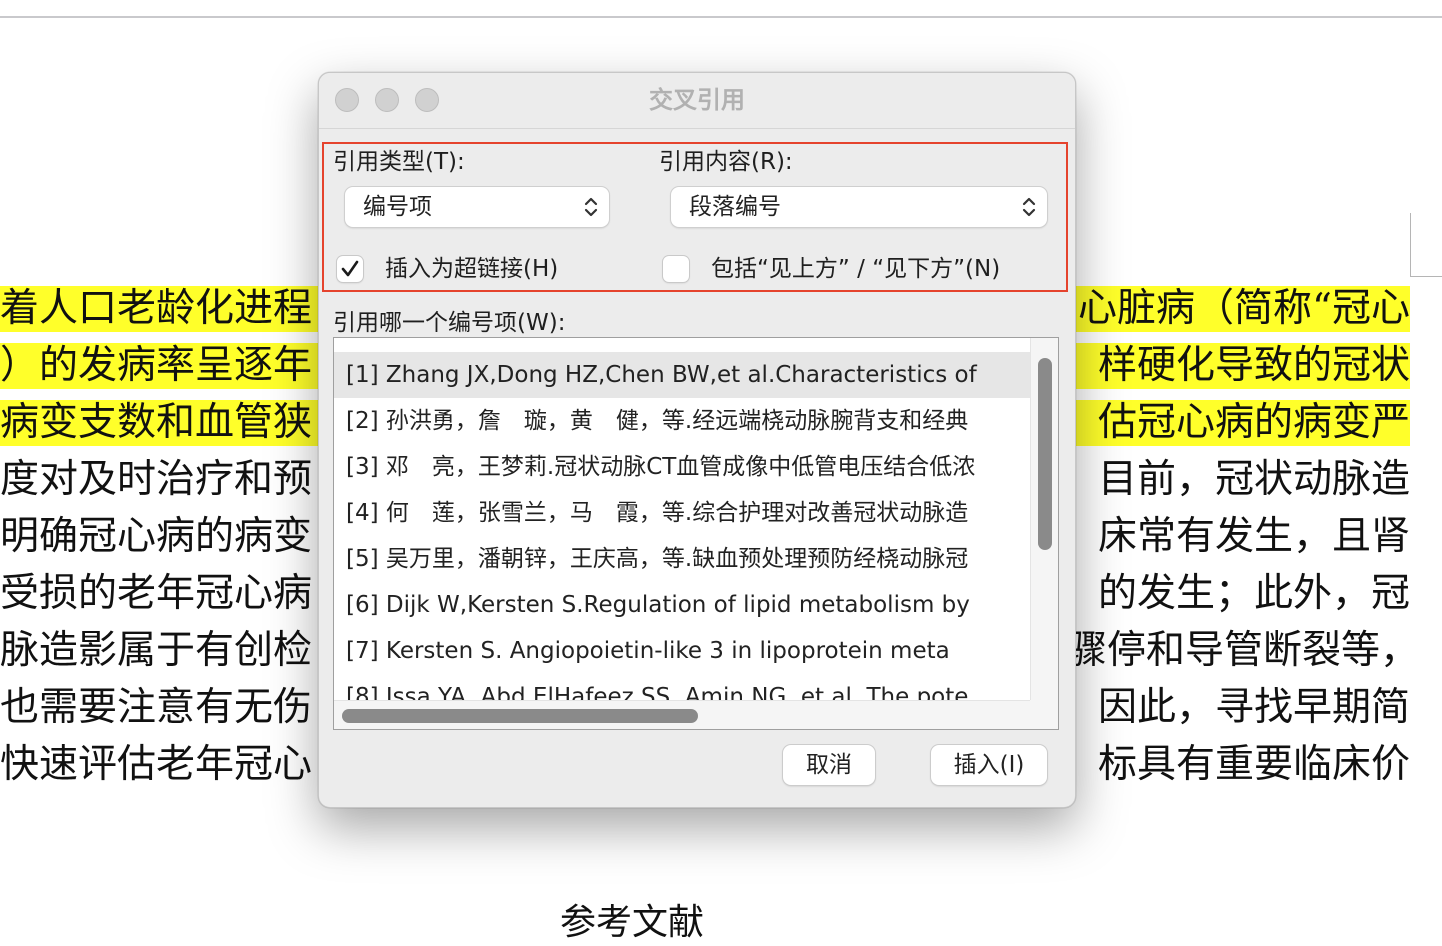  Describe the element at coordinates (682, 467) in the screenshot. I see `list-item: [3] 邓 亮，王梦莉.冠状动脉CT血管成像中低管电压结合低浓` at that location.